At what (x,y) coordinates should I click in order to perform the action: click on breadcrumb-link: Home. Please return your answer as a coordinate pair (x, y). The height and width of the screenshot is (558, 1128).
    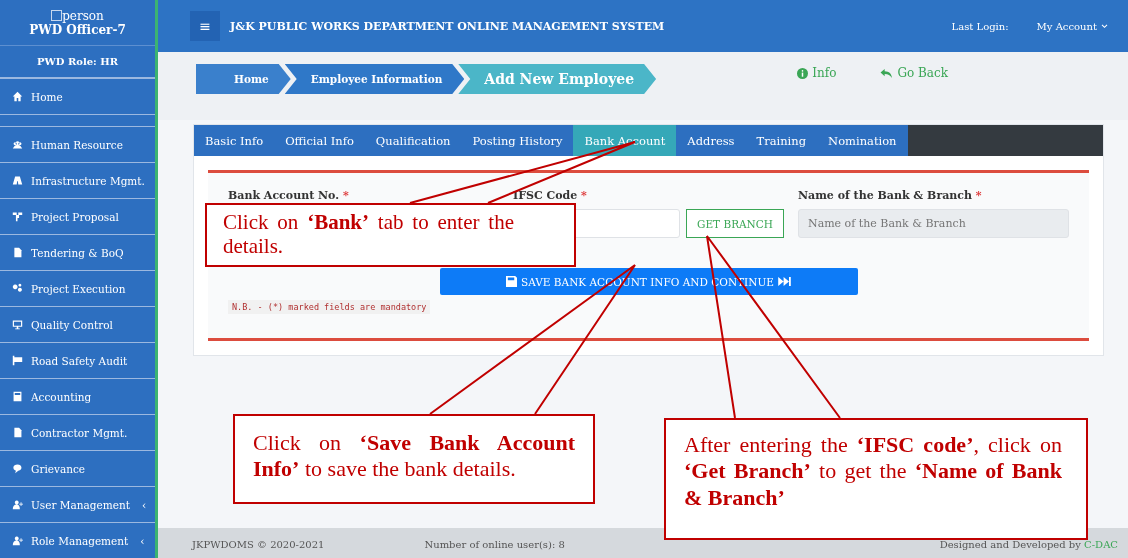
    Looking at the image, I should click on (243, 79).